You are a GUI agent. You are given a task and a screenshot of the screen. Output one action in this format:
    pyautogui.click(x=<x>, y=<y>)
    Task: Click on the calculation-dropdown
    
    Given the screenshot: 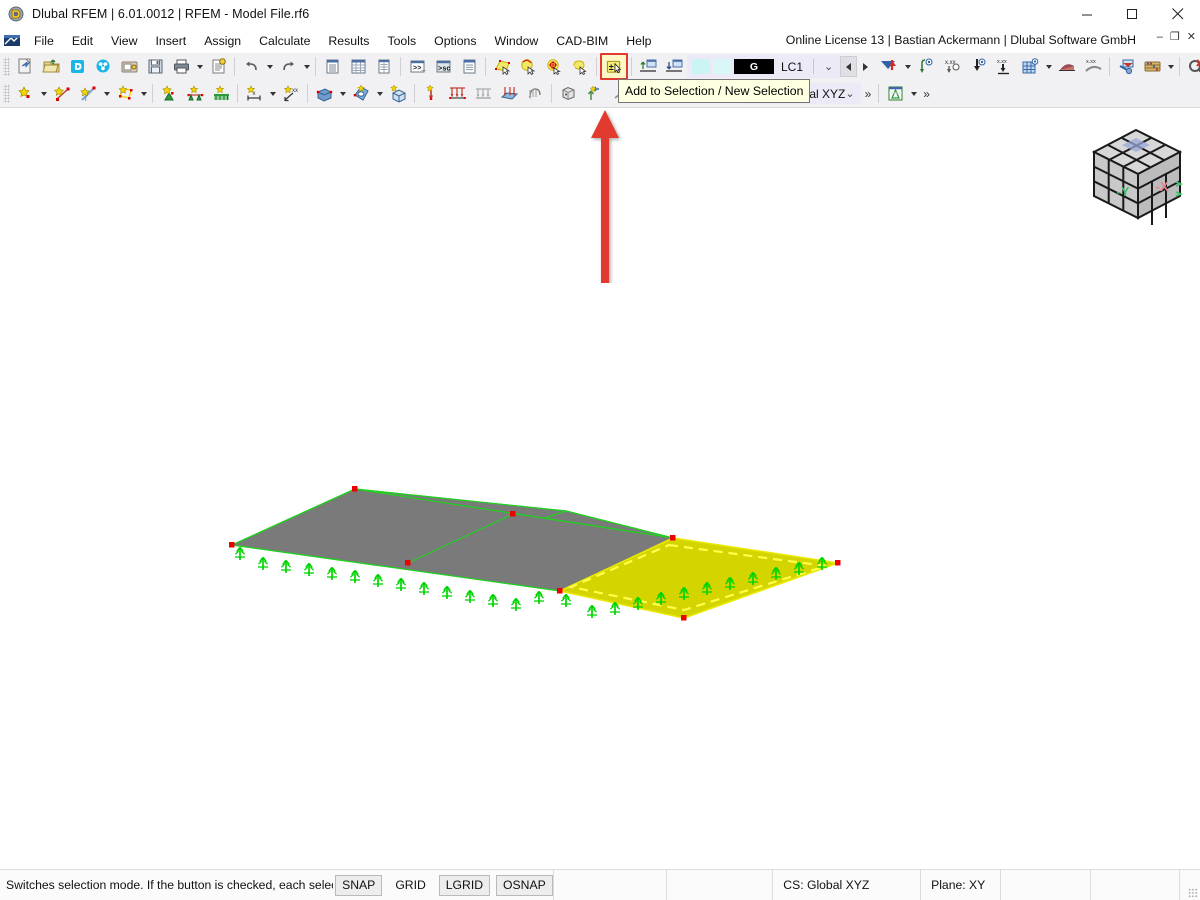 What is the action you would take?
    pyautogui.click(x=1170, y=66)
    